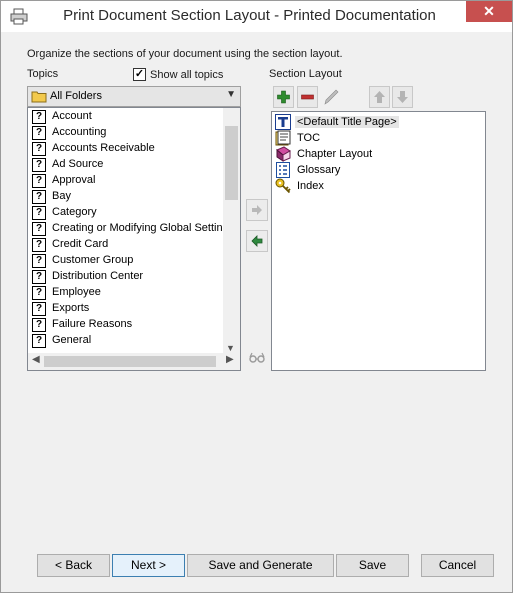  I want to click on remove-icon, so click(307, 97).